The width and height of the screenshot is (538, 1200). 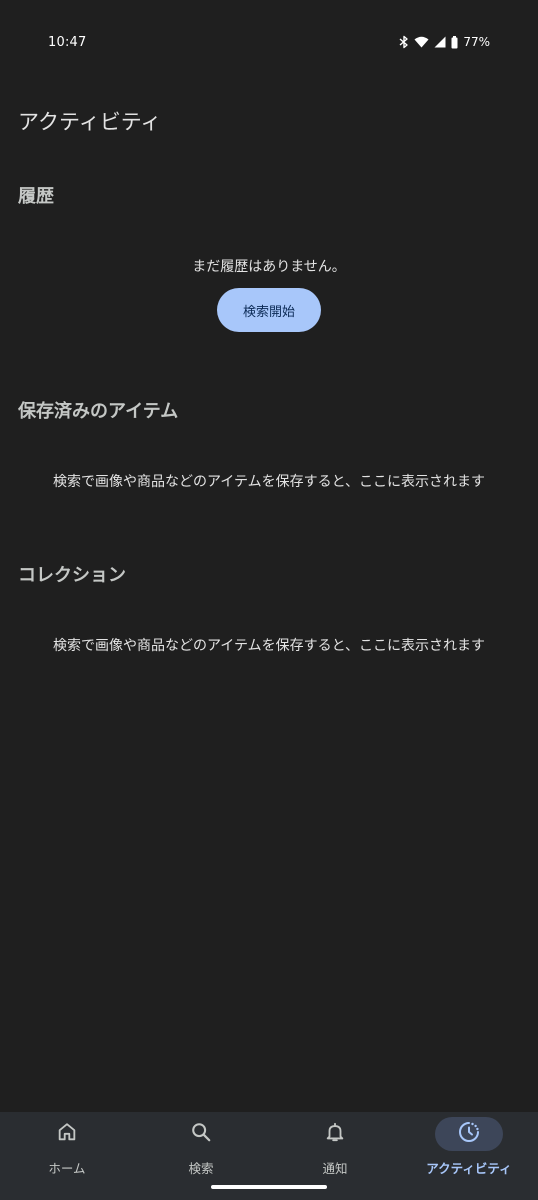 I want to click on home-indicator, so click(x=269, y=1187).